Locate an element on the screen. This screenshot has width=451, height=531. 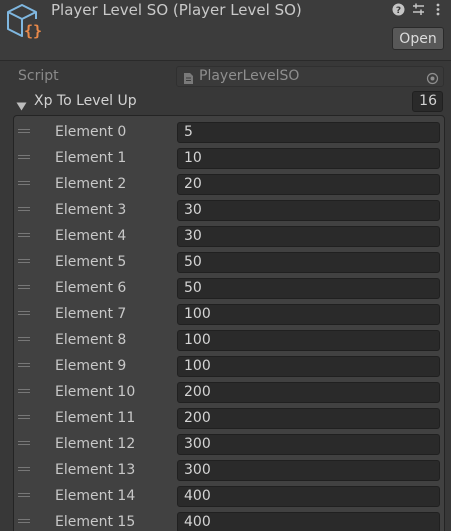
element-label: Element 5 is located at coordinates (91, 262).